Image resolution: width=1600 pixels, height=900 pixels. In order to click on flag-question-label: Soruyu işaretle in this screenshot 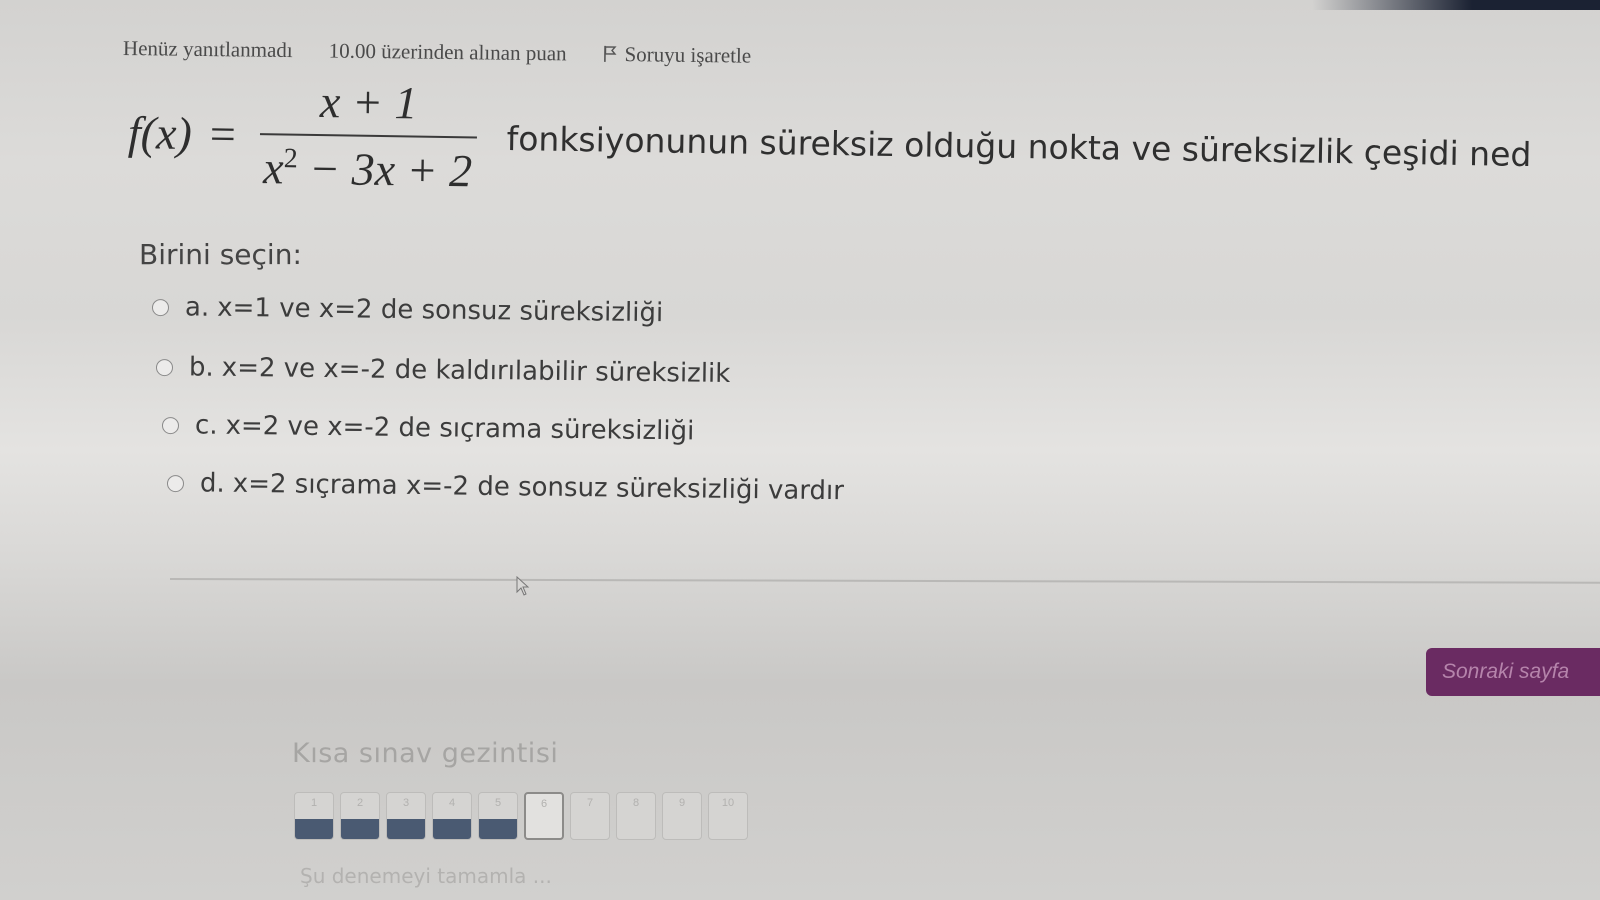, I will do `click(688, 55)`.